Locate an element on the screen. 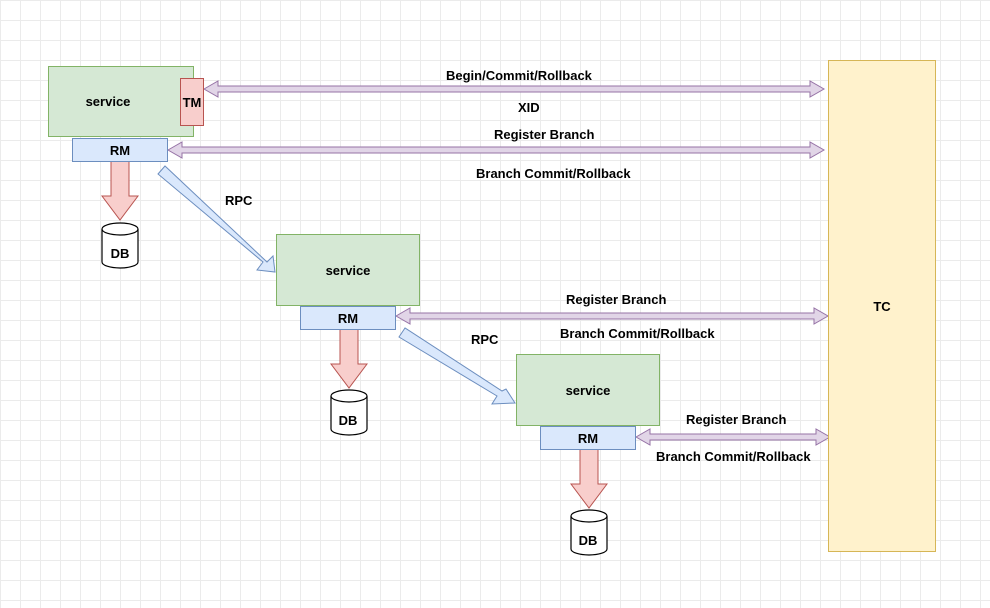  branch-commit-rollback-label-2: Branch Commit/Rollback is located at coordinates (637, 333).